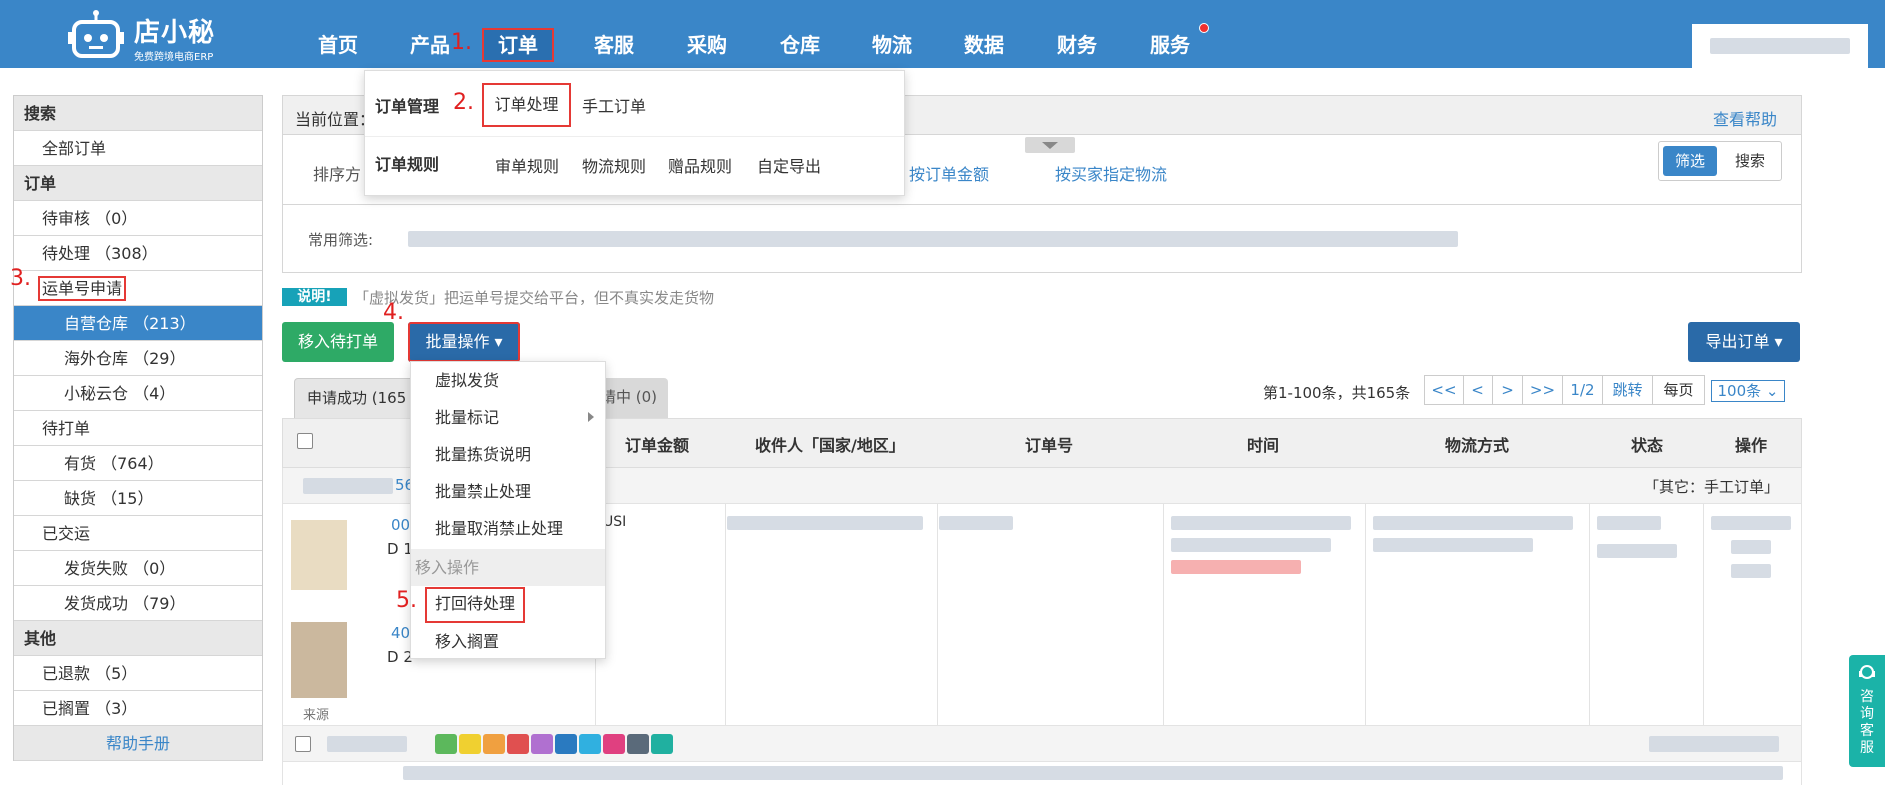 The width and height of the screenshot is (1885, 785). I want to click on menu-gift-rules: 赠品规则, so click(700, 165).